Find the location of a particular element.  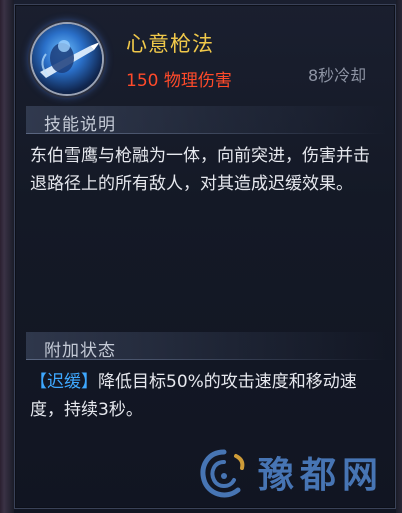

status-tag: 【迟缓】 is located at coordinates (64, 382).